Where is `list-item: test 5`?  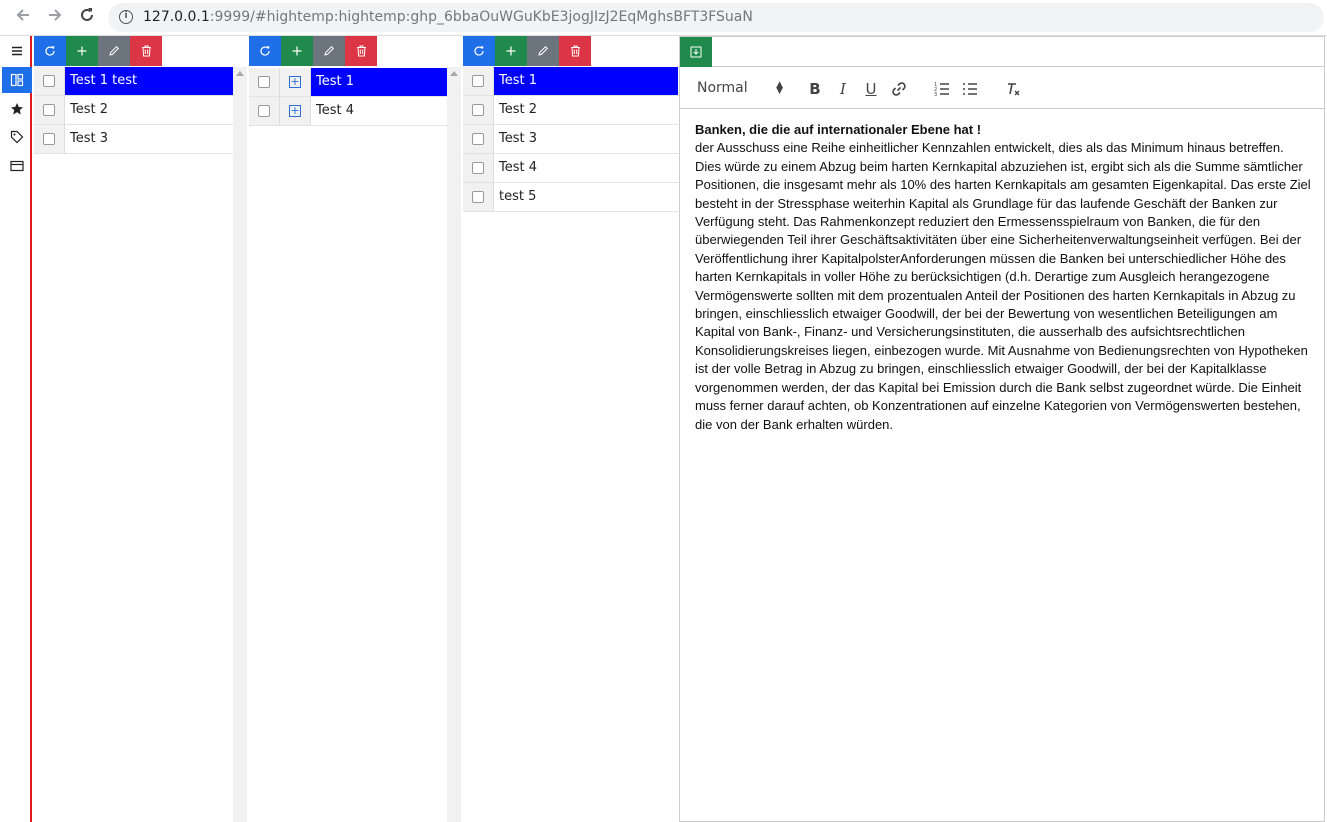
list-item: test 5 is located at coordinates (570, 197).